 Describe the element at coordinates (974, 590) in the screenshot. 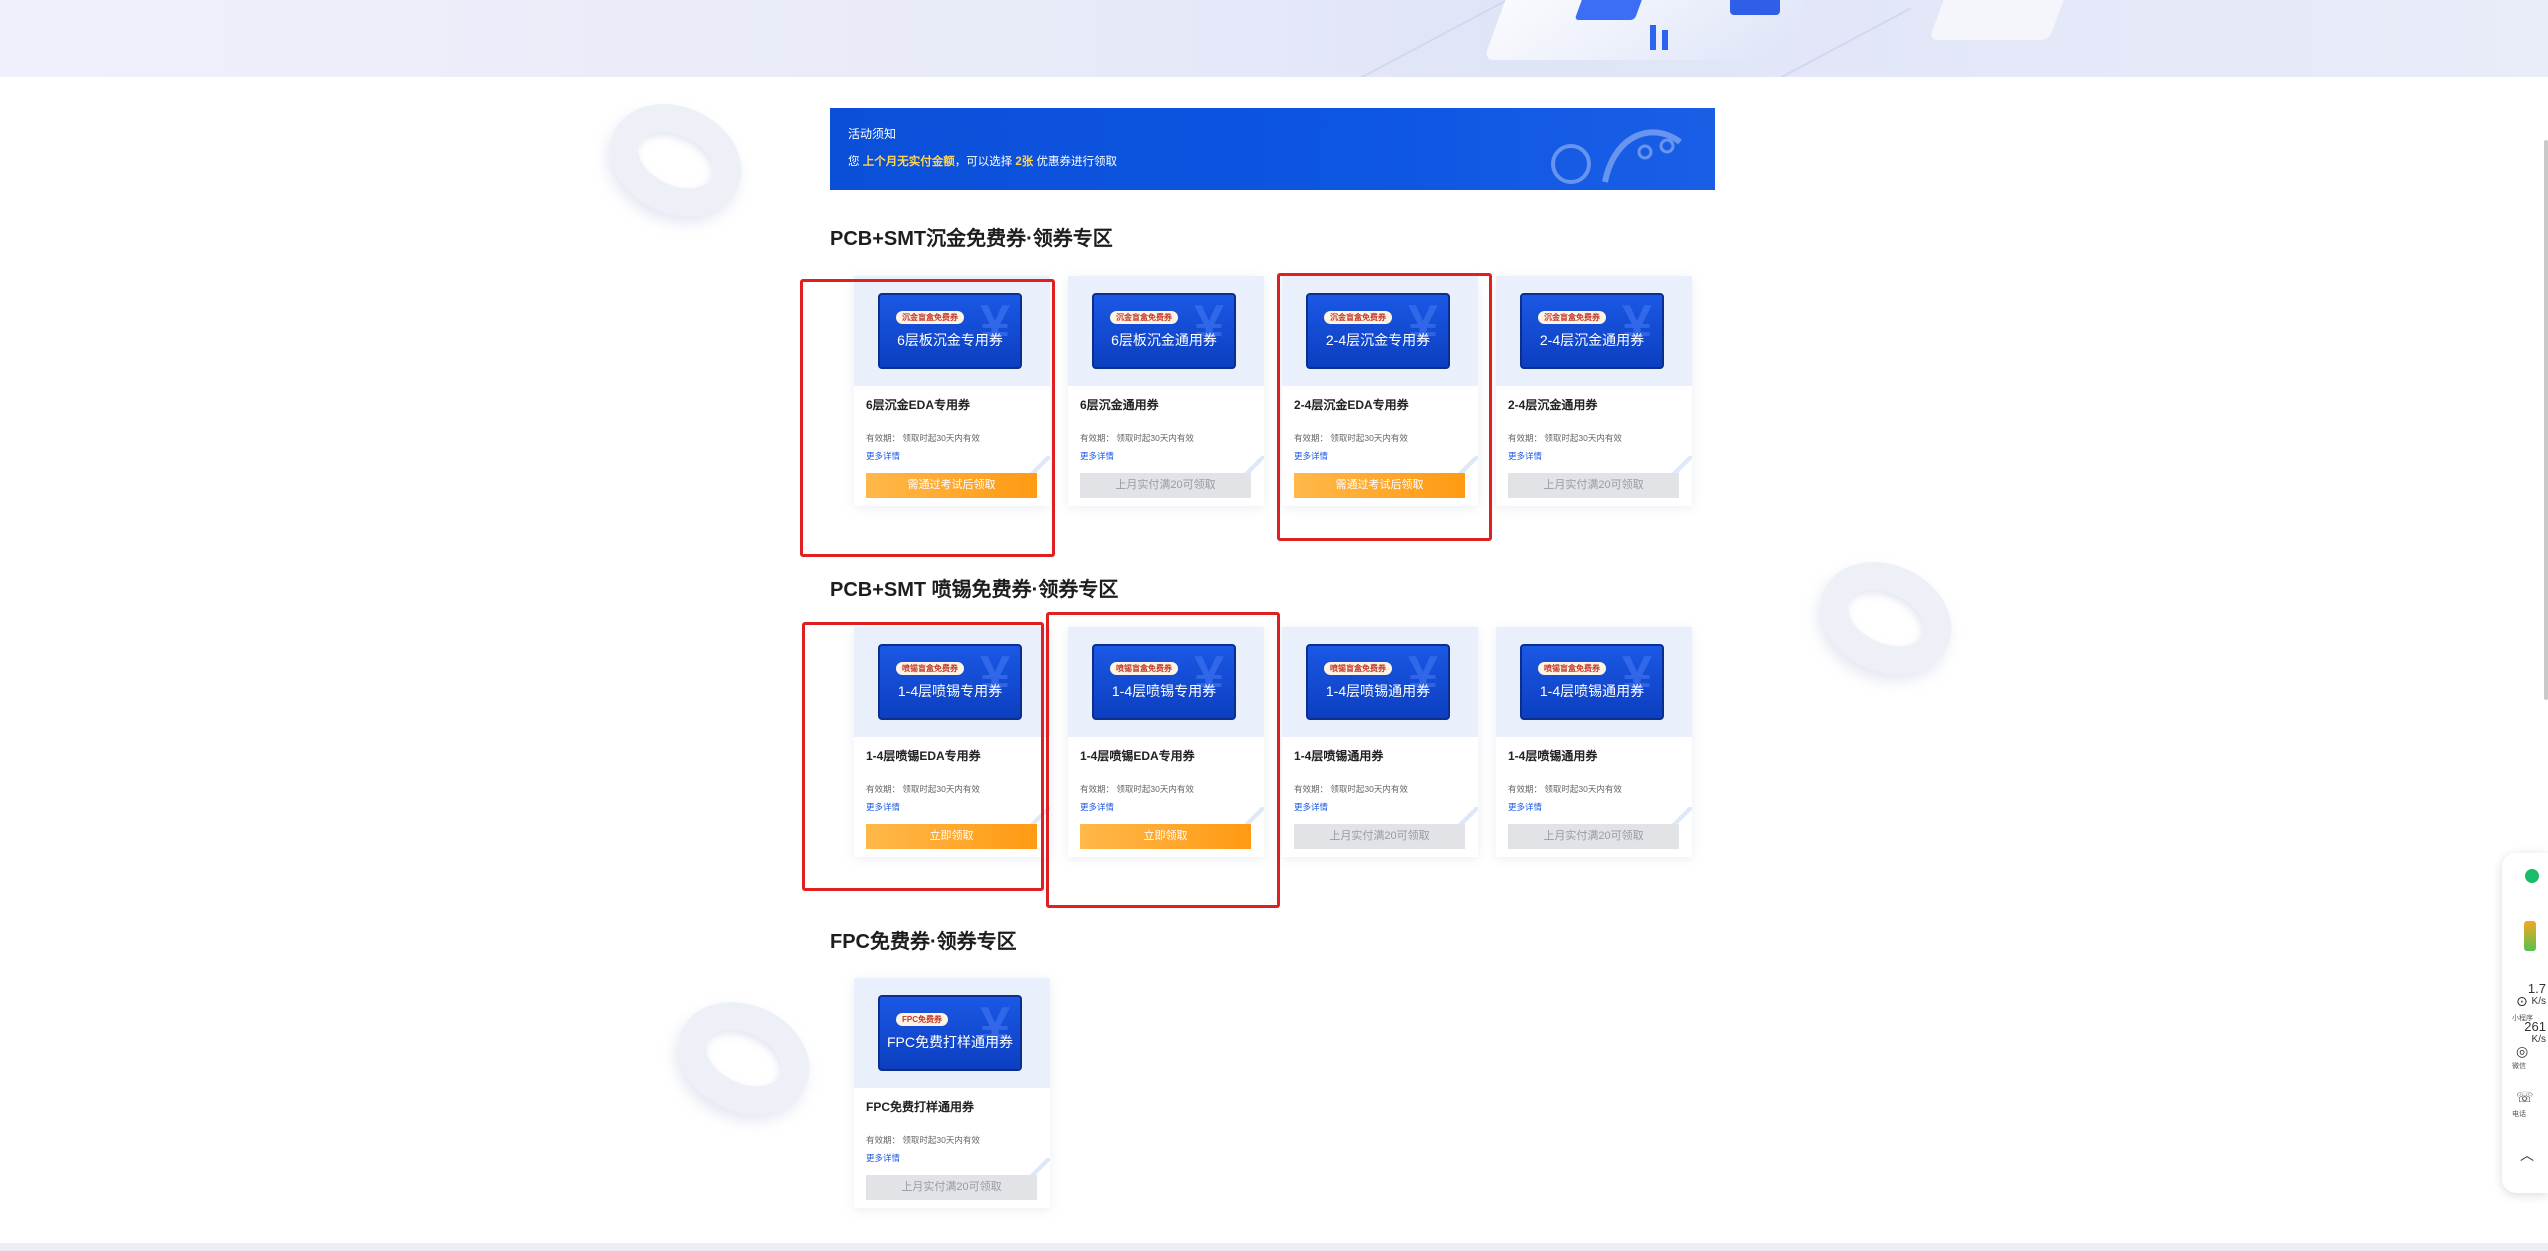

I see `section-title-tin: PCB+SMT 喷锡免费券·领券专区` at that location.